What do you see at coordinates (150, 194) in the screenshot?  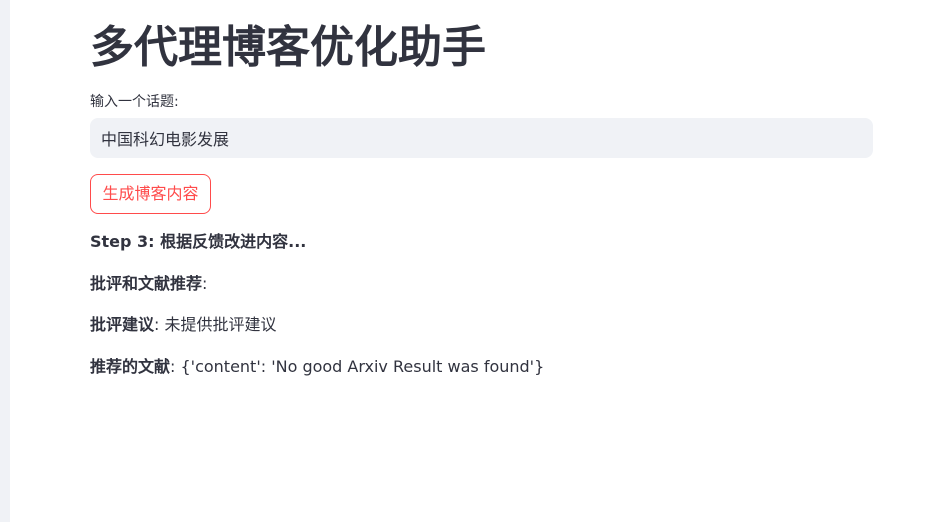 I see `generate-blog-button: 生成博客内容` at bounding box center [150, 194].